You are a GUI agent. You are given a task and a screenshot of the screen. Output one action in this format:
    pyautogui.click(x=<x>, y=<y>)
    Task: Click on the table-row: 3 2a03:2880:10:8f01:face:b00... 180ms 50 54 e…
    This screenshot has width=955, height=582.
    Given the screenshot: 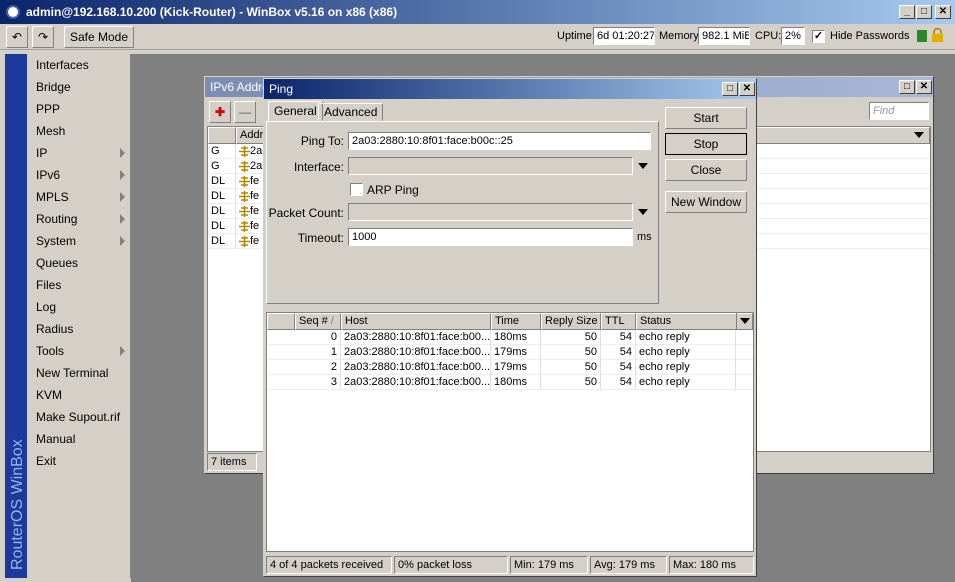 What is the action you would take?
    pyautogui.click(x=510, y=382)
    